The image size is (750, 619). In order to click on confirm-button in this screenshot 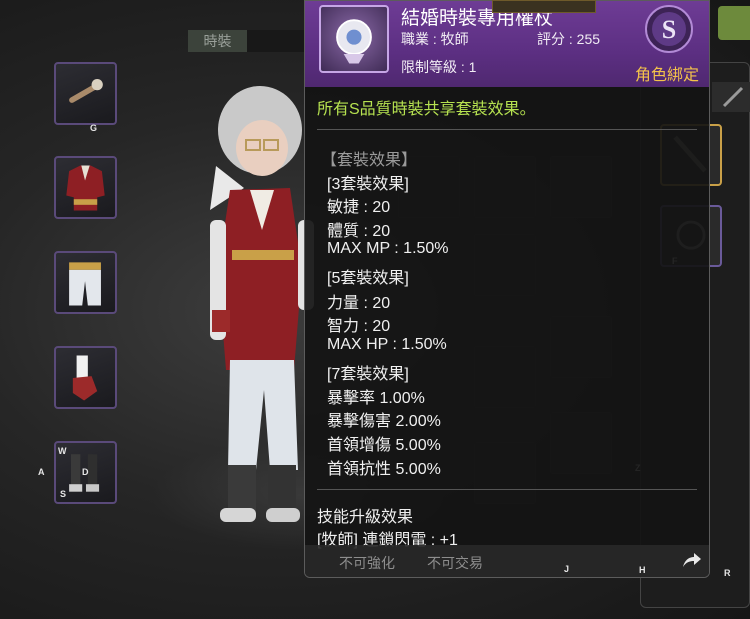, I will do `click(734, 23)`.